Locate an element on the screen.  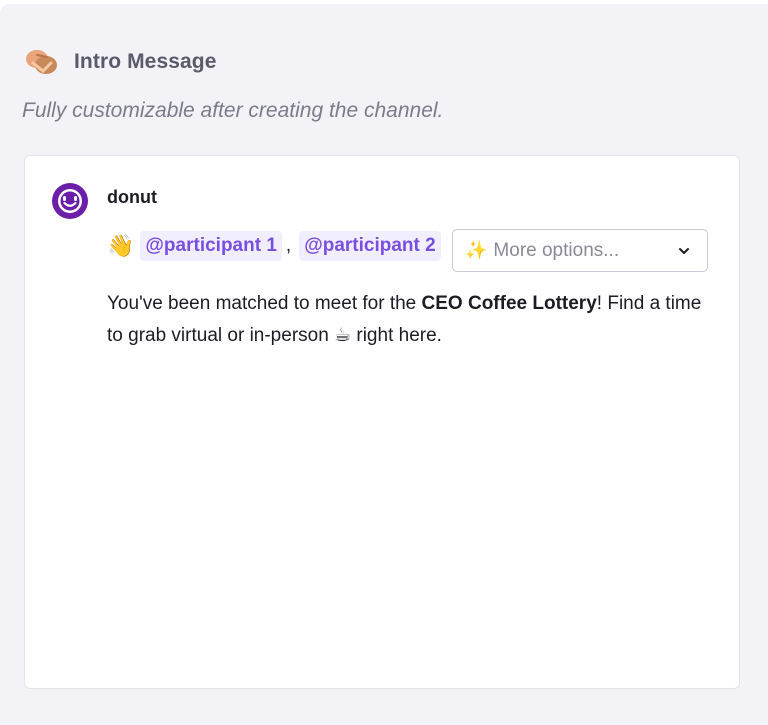
mention-participant-1: @participant 1 is located at coordinates (211, 246).